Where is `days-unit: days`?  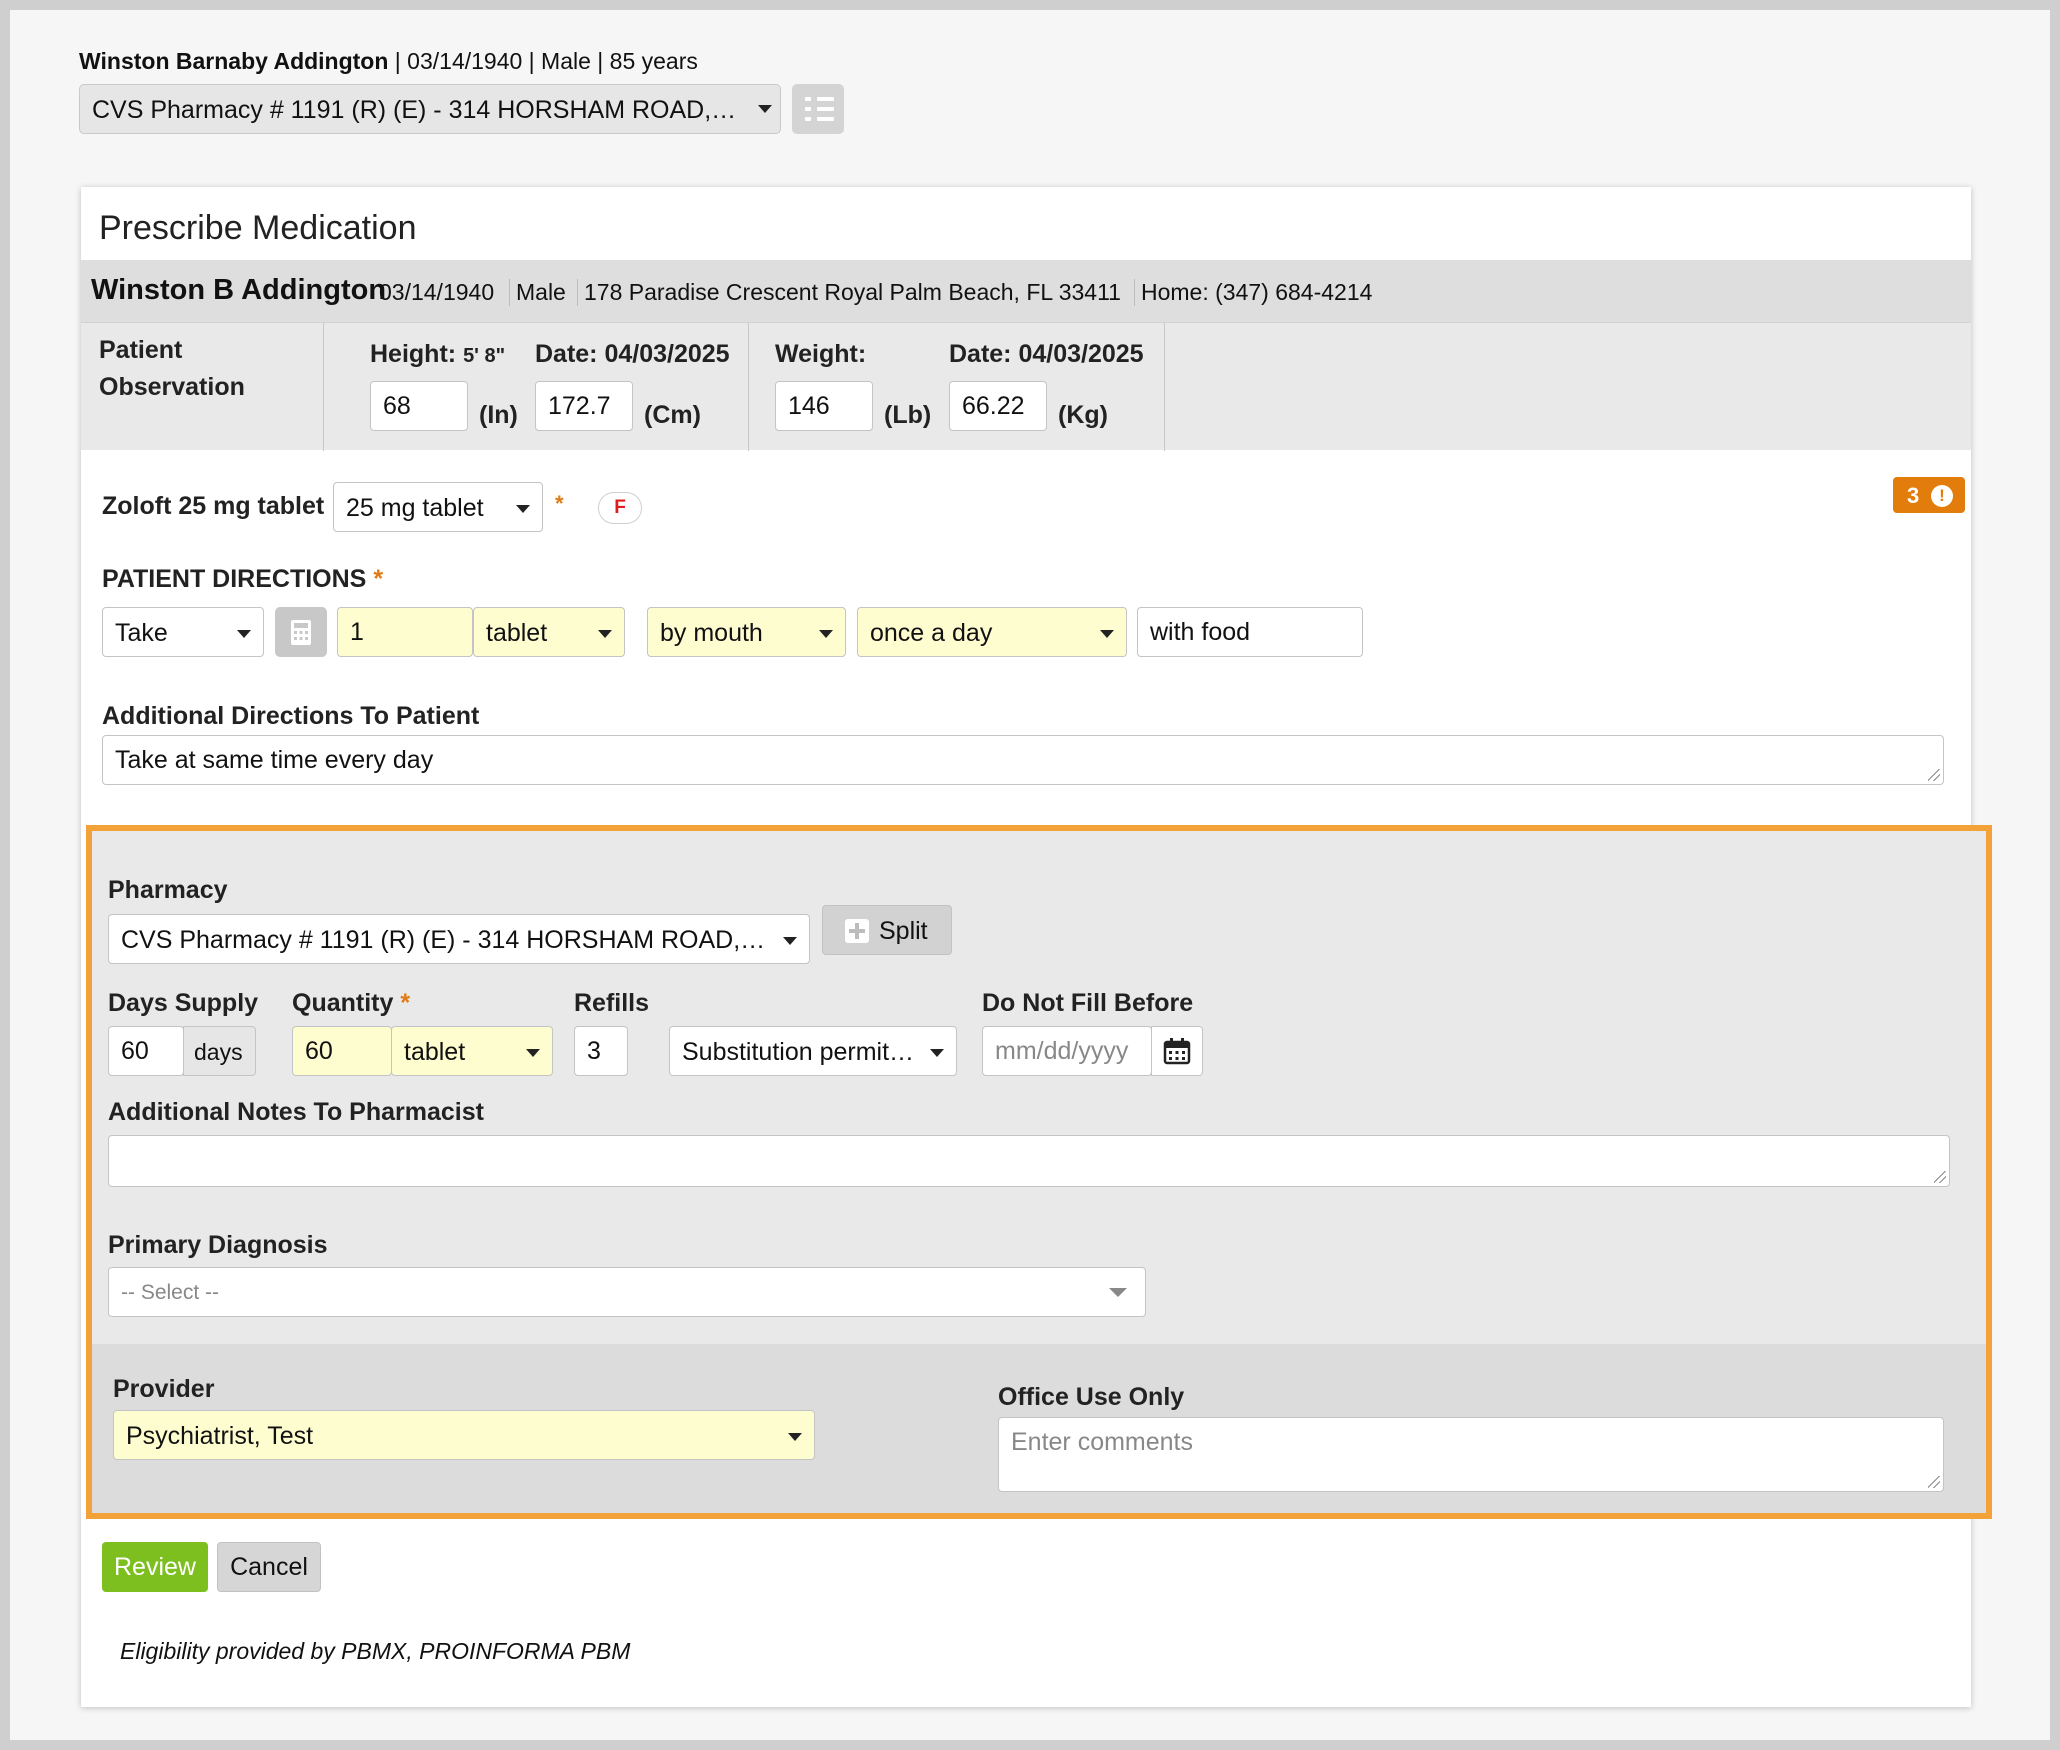
days-unit: days is located at coordinates (219, 1051).